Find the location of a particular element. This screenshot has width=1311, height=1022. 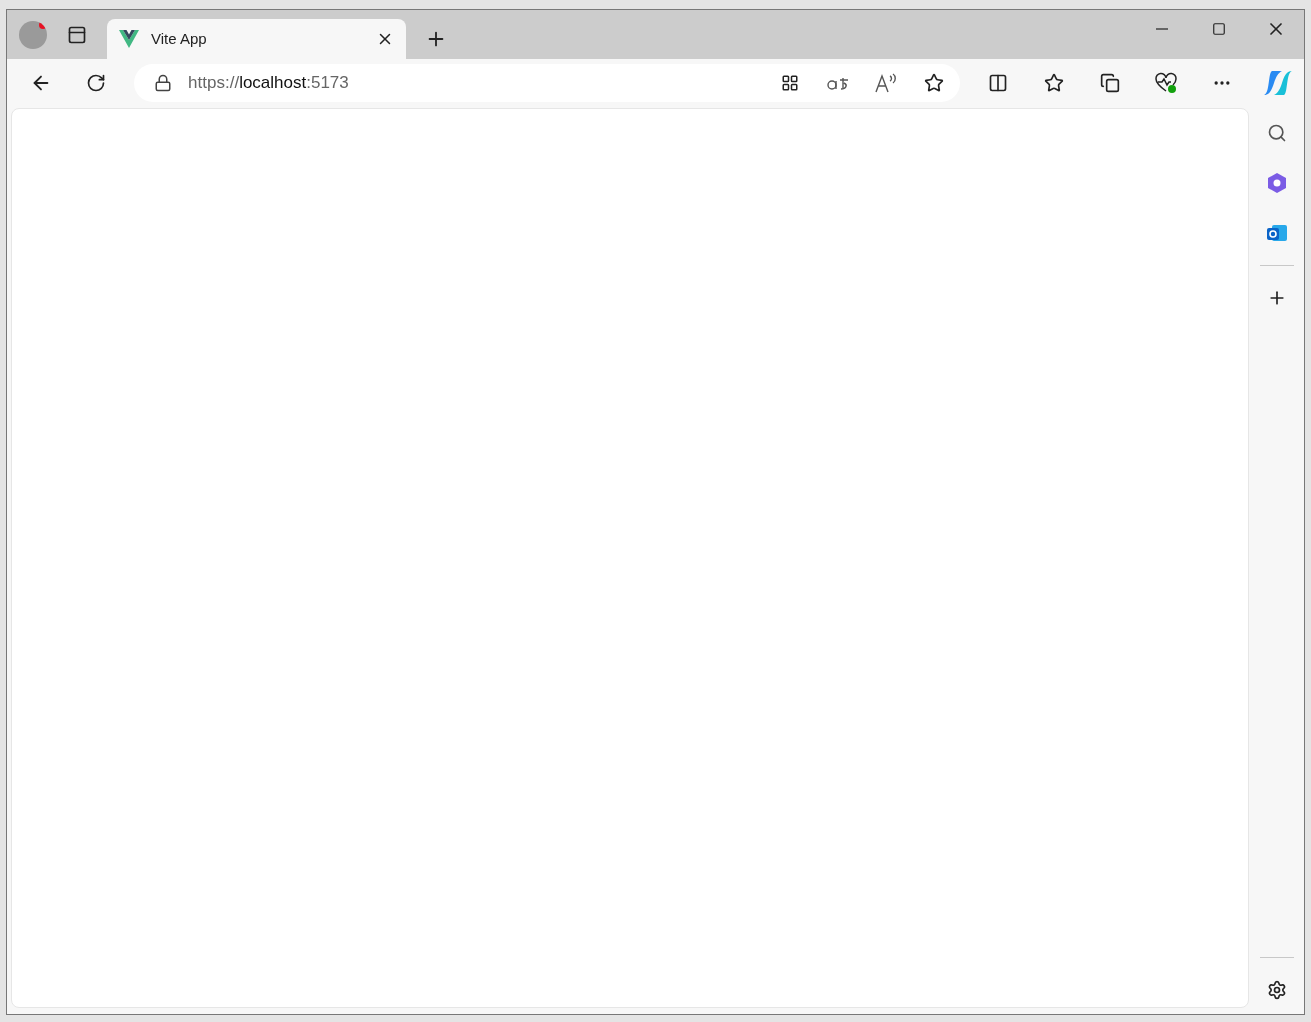

maximize-icon is located at coordinates (1218, 29).